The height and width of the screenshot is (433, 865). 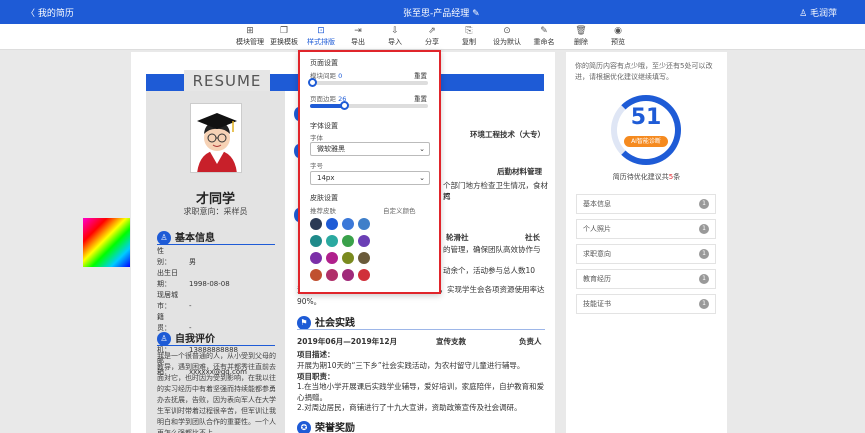 I want to click on export-icon: ⇥, so click(x=358, y=31).